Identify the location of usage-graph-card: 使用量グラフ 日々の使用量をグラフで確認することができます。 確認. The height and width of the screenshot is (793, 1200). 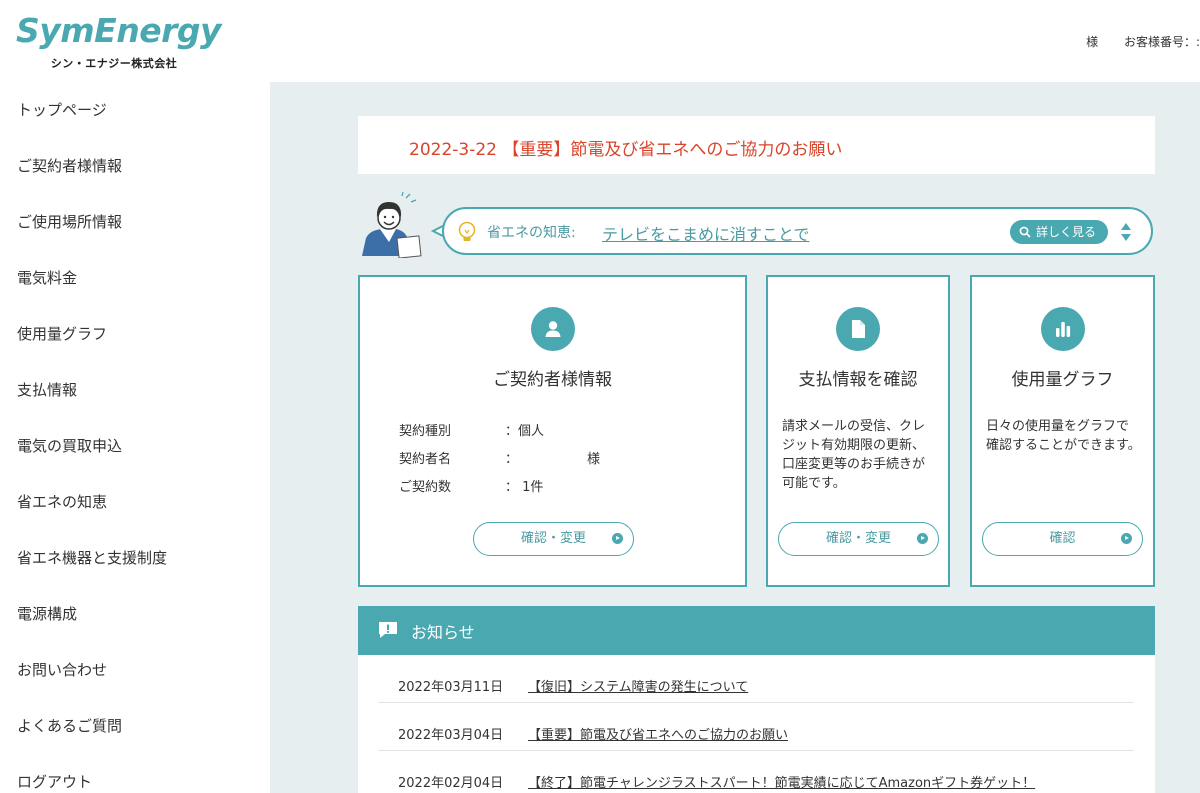
(1062, 431).